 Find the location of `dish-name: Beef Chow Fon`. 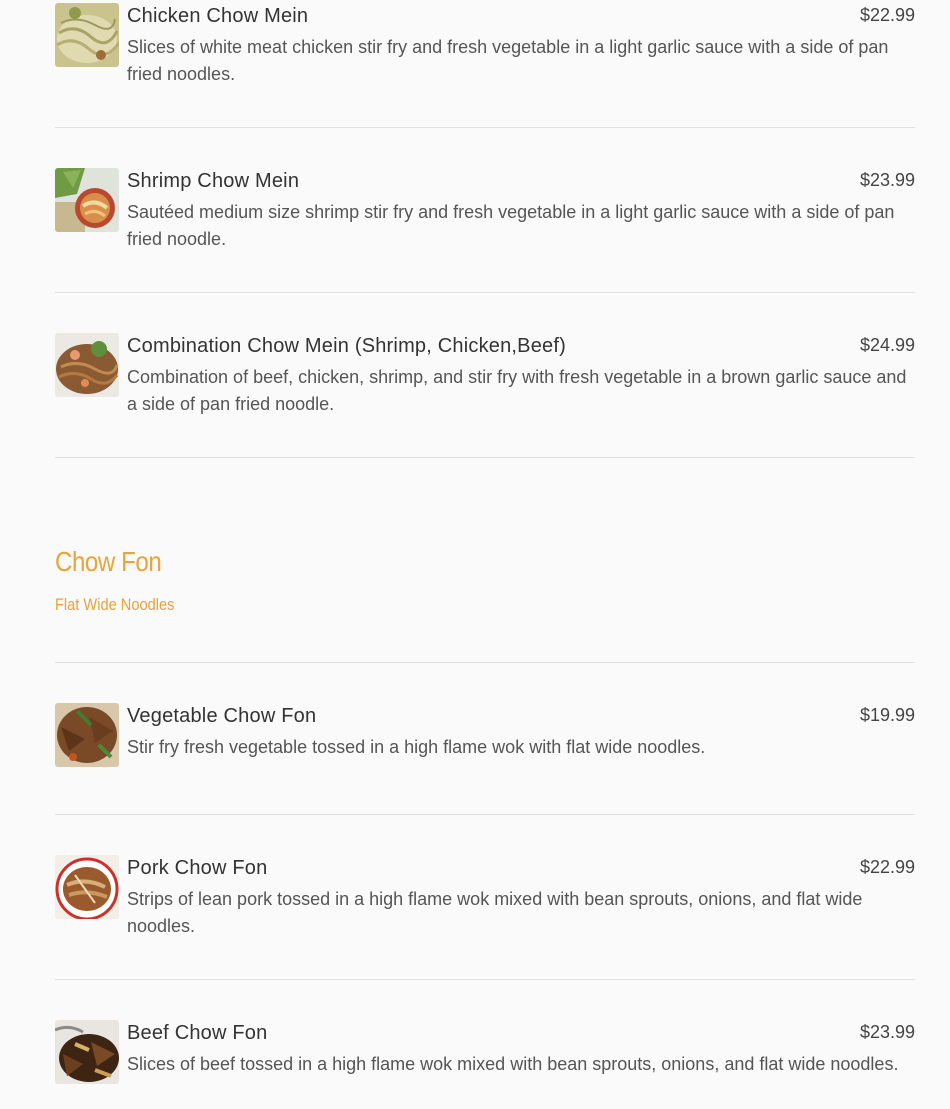

dish-name: Beef Chow Fon is located at coordinates (197, 1033).